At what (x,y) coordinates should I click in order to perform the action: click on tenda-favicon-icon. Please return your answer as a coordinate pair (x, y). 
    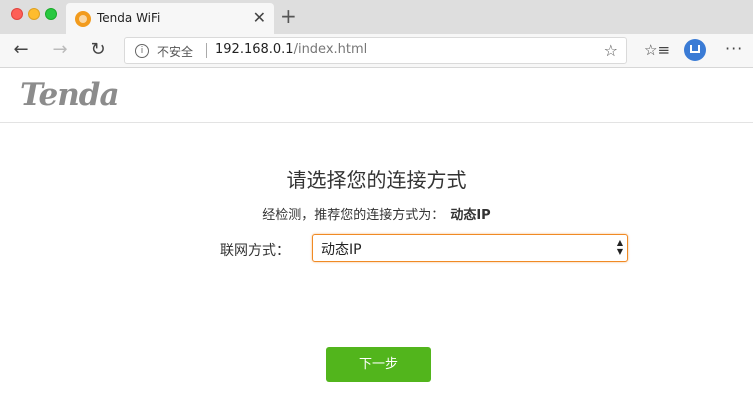
    Looking at the image, I should click on (83, 19).